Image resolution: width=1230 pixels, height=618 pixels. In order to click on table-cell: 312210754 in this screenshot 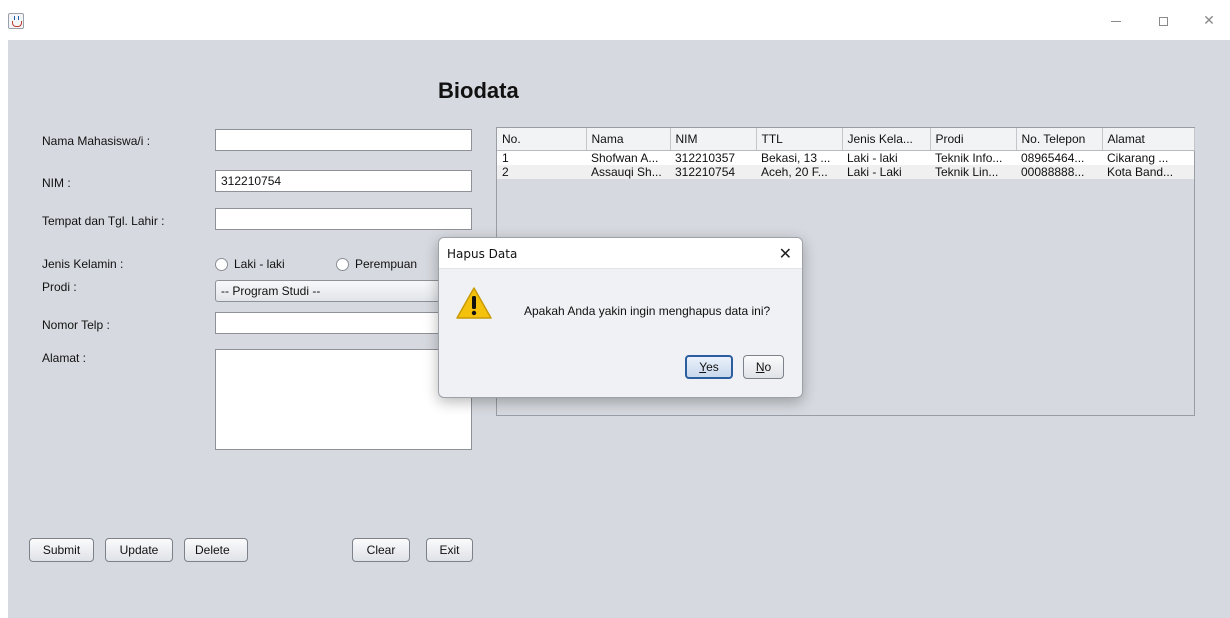, I will do `click(705, 171)`.